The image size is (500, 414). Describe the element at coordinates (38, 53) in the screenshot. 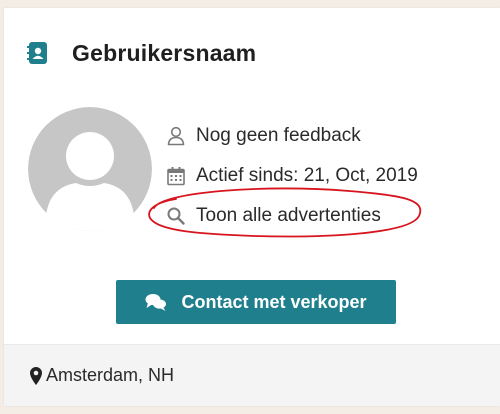

I see `address-book-icon` at that location.